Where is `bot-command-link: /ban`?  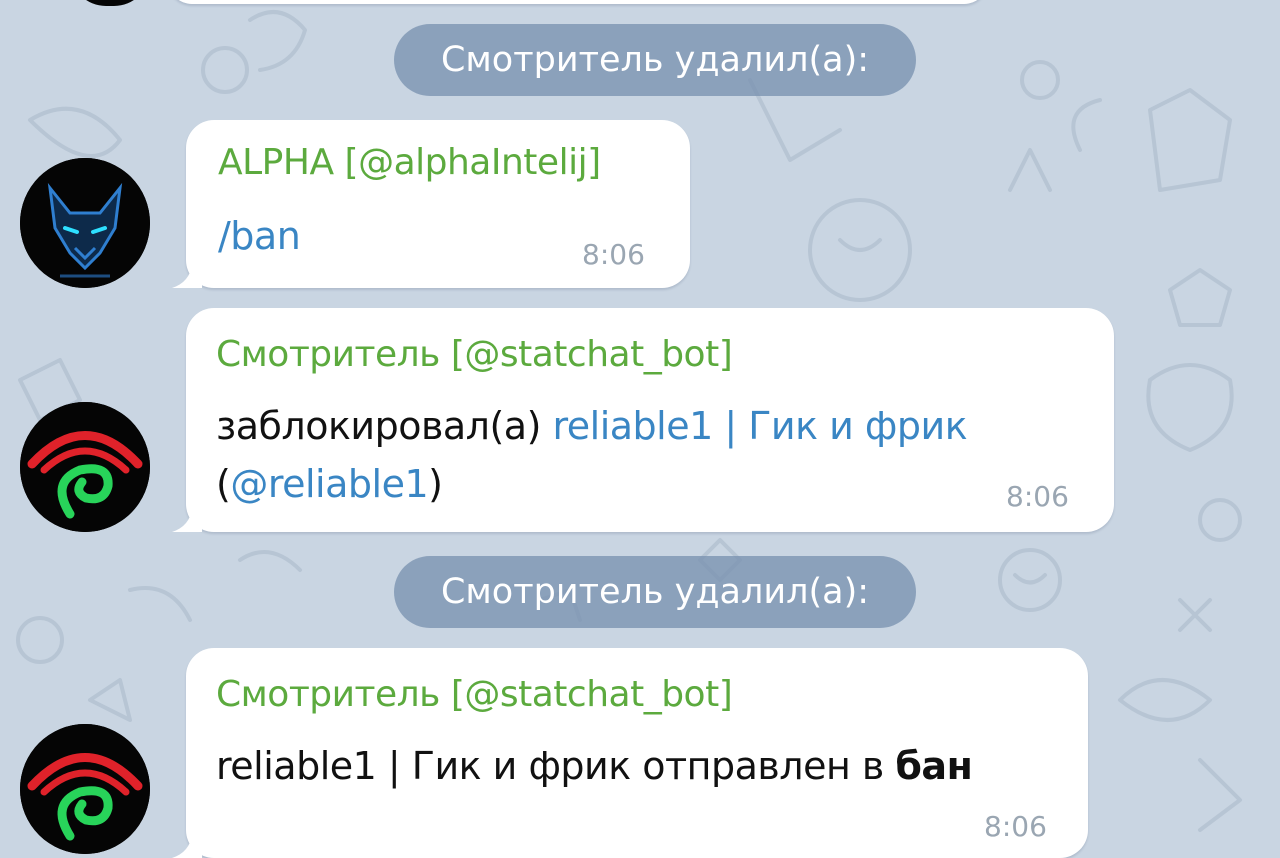 bot-command-link: /ban is located at coordinates (259, 236).